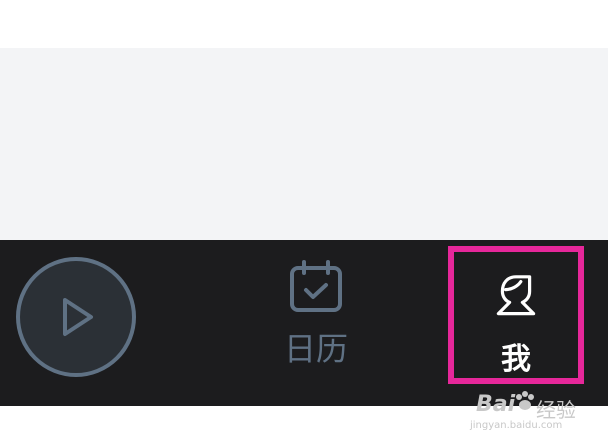 The image size is (608, 444). What do you see at coordinates (316, 318) in the screenshot?
I see `tab-calendar: 日历` at bounding box center [316, 318].